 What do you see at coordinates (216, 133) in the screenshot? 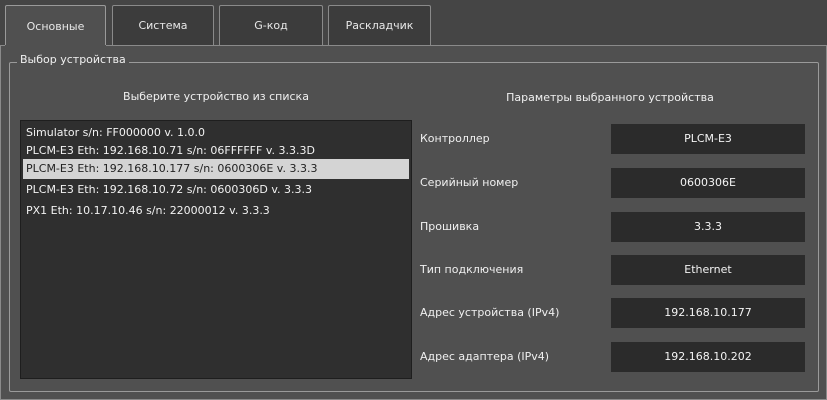
I see `list-item: Simulator s/n: FF000000 v. 1.0.0` at bounding box center [216, 133].